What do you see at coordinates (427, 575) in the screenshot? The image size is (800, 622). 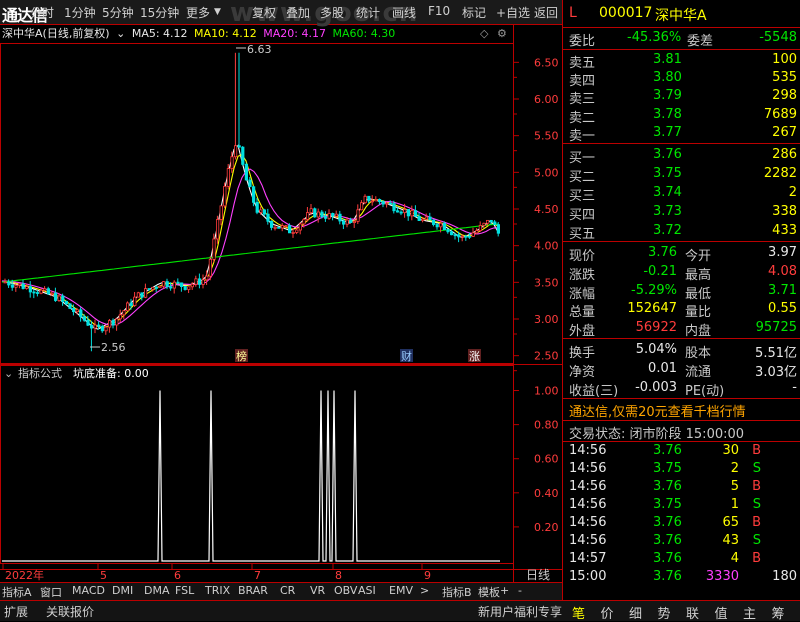 I see `time-axis-label: 9` at bounding box center [427, 575].